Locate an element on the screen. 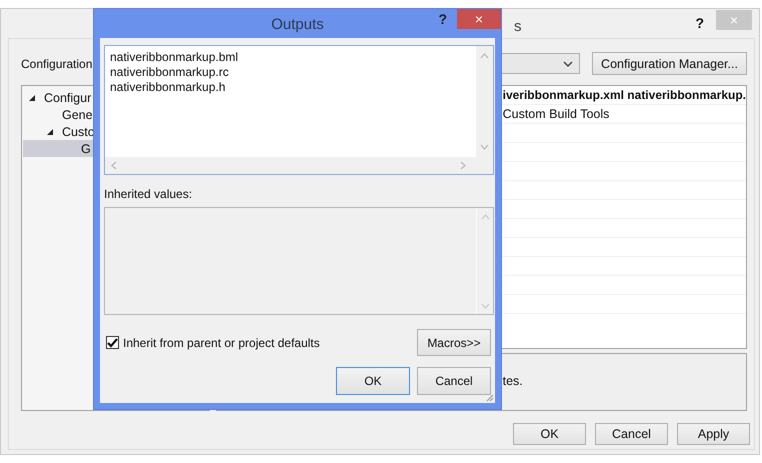 Image resolution: width=762 pixels, height=463 pixels. description-text: tes. is located at coordinates (512, 381).